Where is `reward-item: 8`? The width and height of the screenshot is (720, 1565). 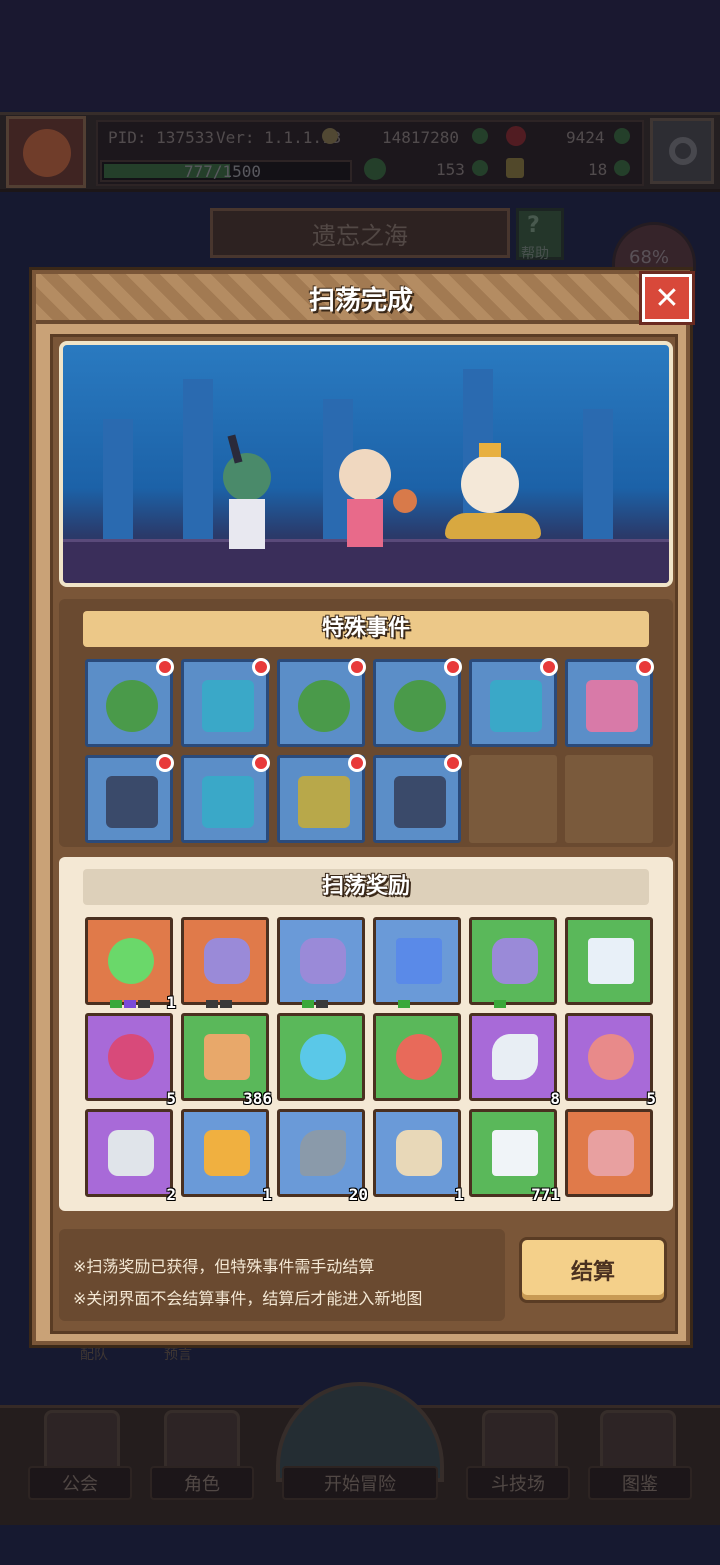
reward-item: 8 is located at coordinates (514, 1060).